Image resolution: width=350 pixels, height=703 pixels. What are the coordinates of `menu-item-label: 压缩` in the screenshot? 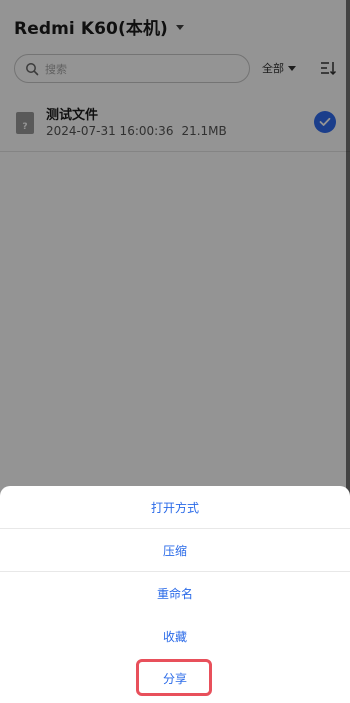 It's located at (174, 550).